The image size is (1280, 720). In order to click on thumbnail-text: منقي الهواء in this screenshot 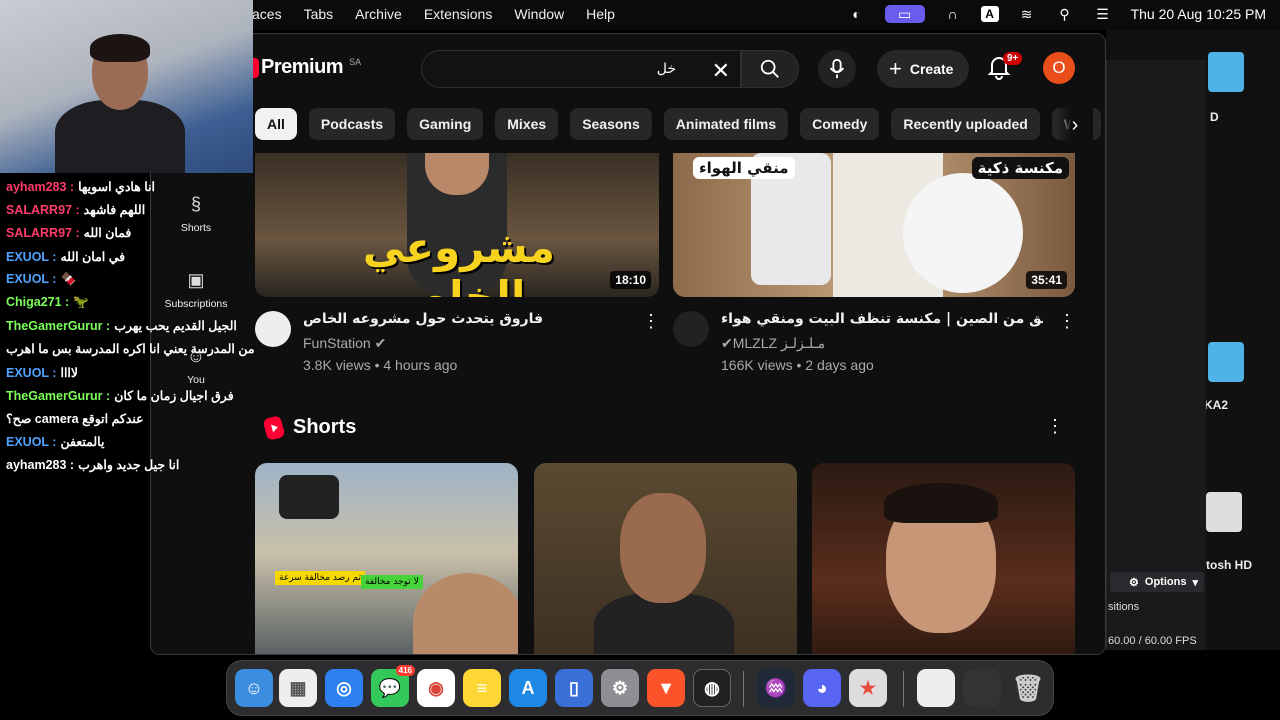, I will do `click(744, 168)`.